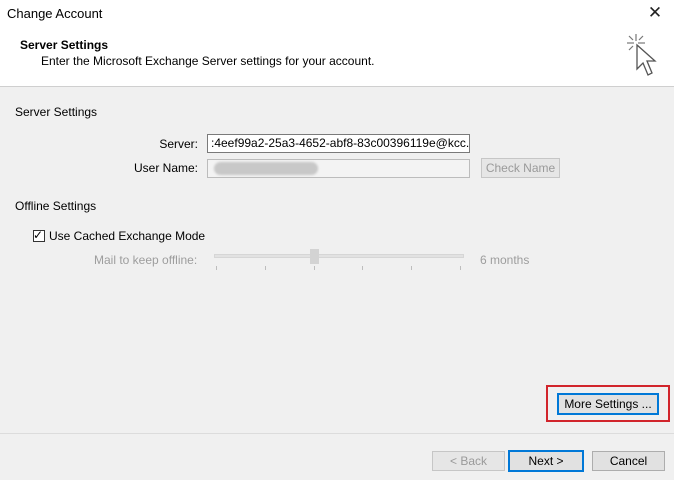  What do you see at coordinates (520, 168) in the screenshot?
I see `check-name-button: Check Name` at bounding box center [520, 168].